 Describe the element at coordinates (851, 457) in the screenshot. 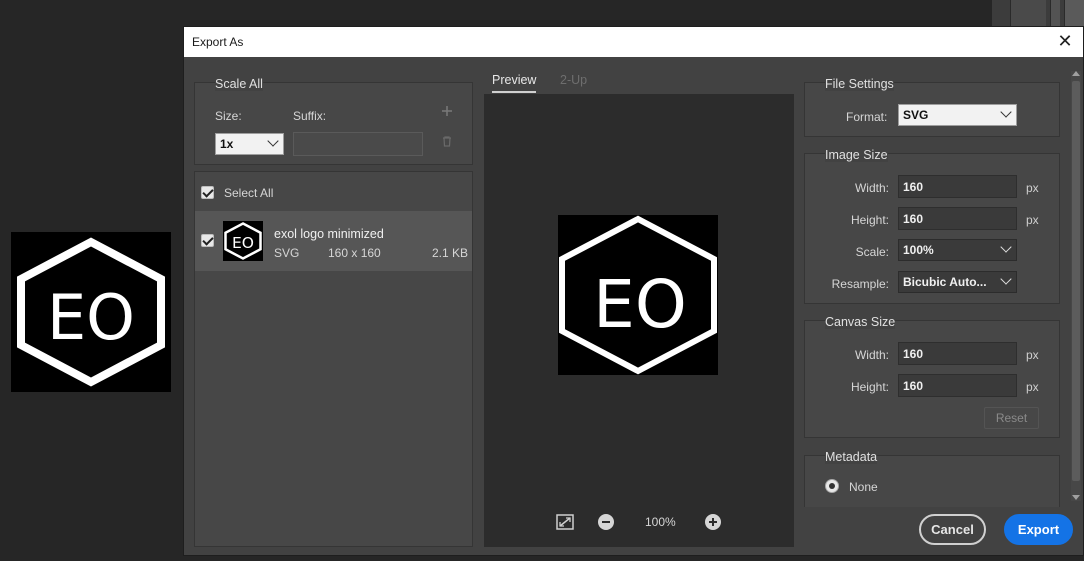

I see `metadata-title: Metadata` at that location.